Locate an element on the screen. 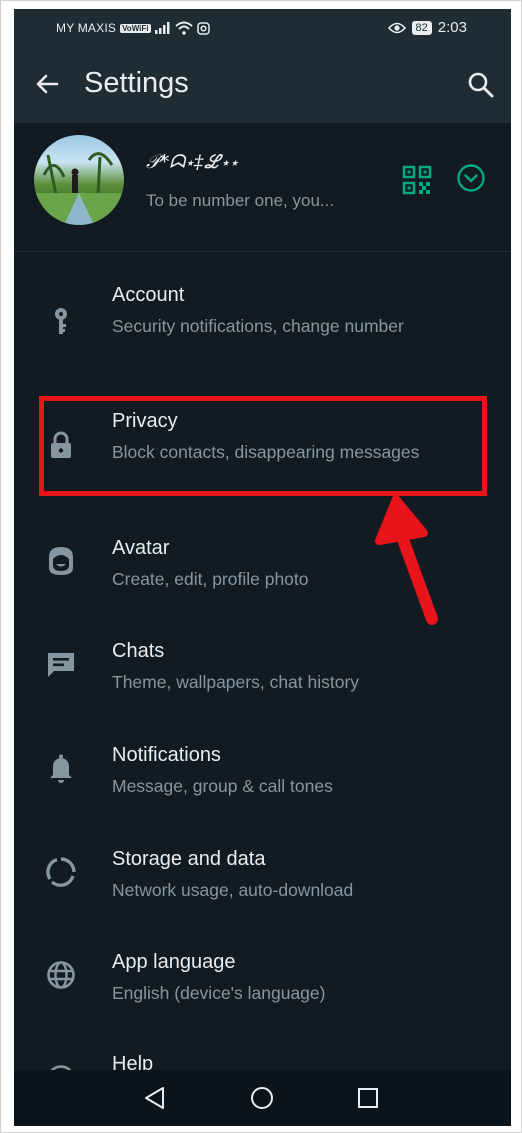 This screenshot has width=522, height=1133. settings-item-subtitle: Create, edit, profile photo is located at coordinates (210, 579).